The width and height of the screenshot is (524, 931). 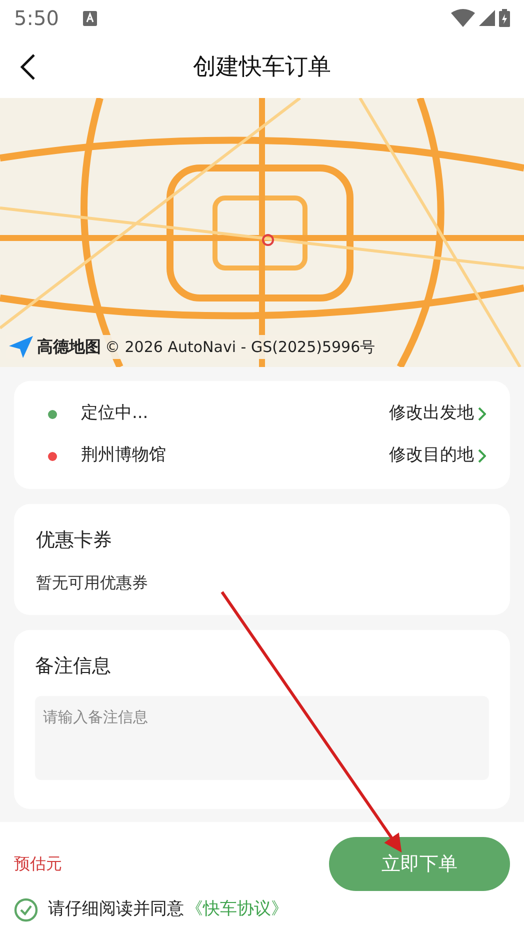 What do you see at coordinates (504, 18) in the screenshot?
I see `battery-icon` at bounding box center [504, 18].